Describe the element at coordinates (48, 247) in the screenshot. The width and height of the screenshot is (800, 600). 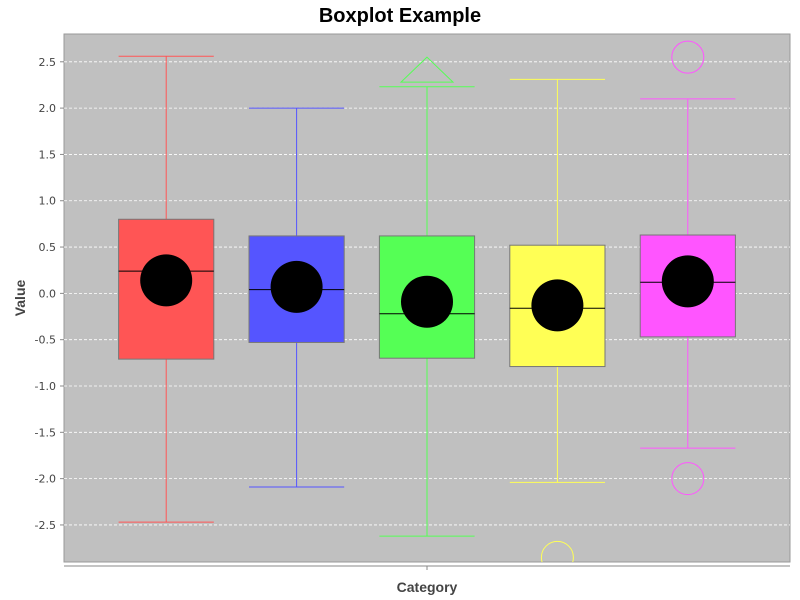
I see `y-tick-label: 0.5` at that location.